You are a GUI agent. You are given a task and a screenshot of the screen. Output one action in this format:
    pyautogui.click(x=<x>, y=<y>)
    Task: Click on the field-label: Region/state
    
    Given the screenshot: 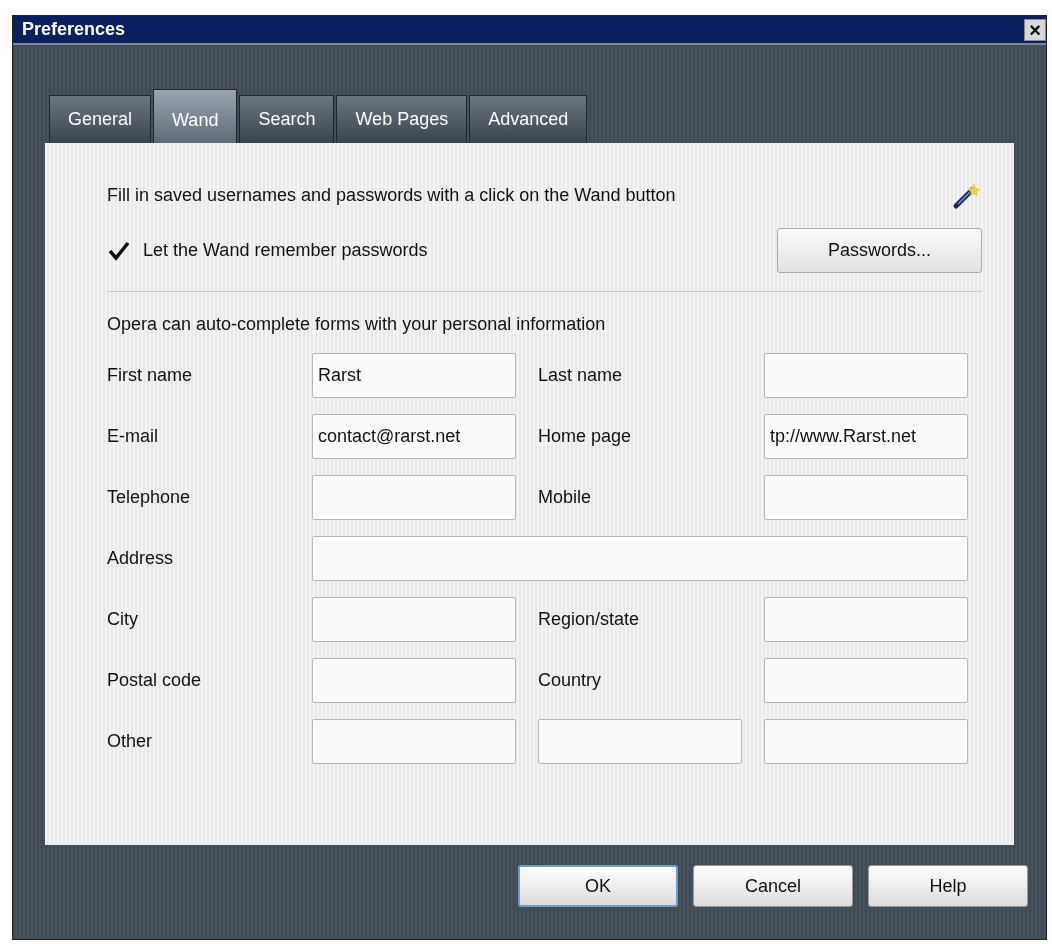 What is the action you would take?
    pyautogui.click(x=589, y=619)
    